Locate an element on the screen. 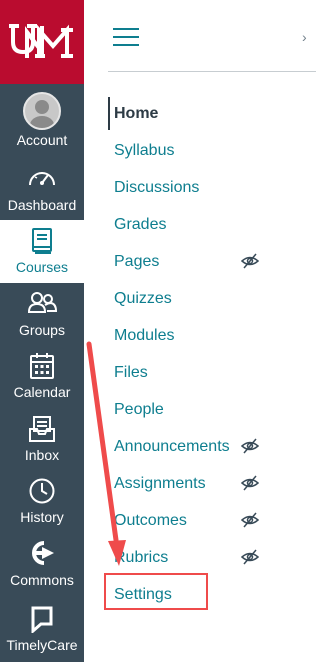 The image size is (320, 662). history-clock-icon is located at coordinates (42, 491).